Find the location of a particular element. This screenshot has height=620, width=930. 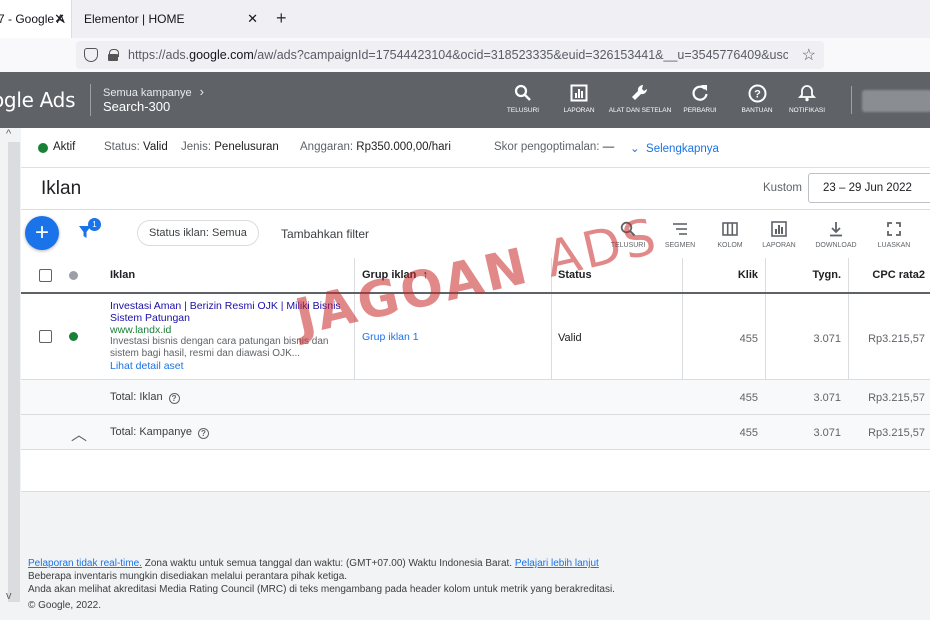

tab-elementor: Elementor | HOME ✕ is located at coordinates (172, 19).